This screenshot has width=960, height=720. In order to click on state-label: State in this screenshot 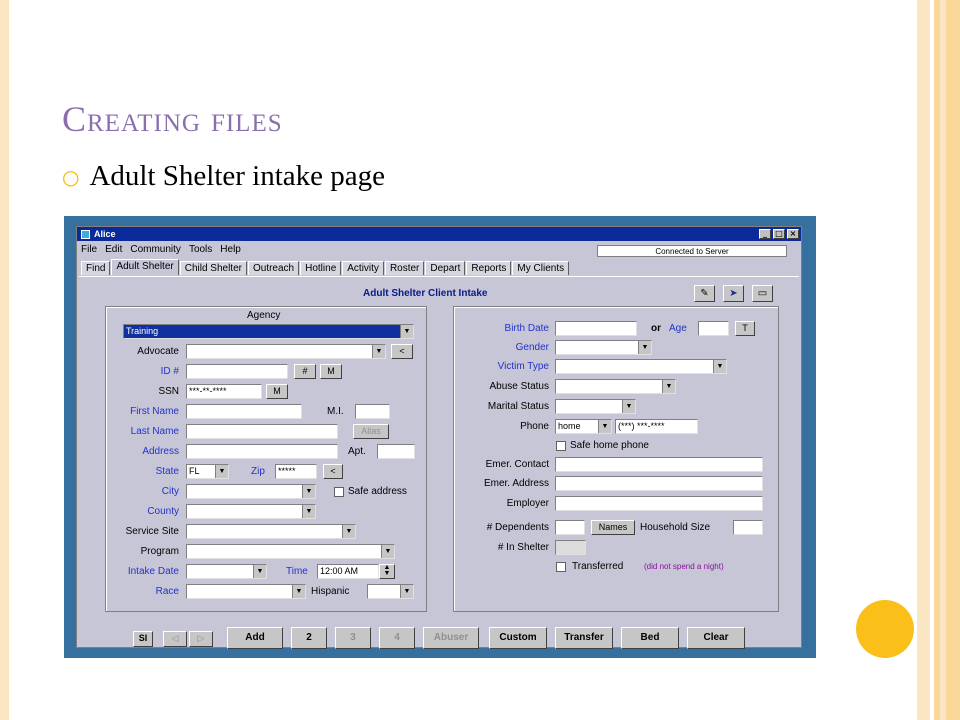, I will do `click(167, 471)`.